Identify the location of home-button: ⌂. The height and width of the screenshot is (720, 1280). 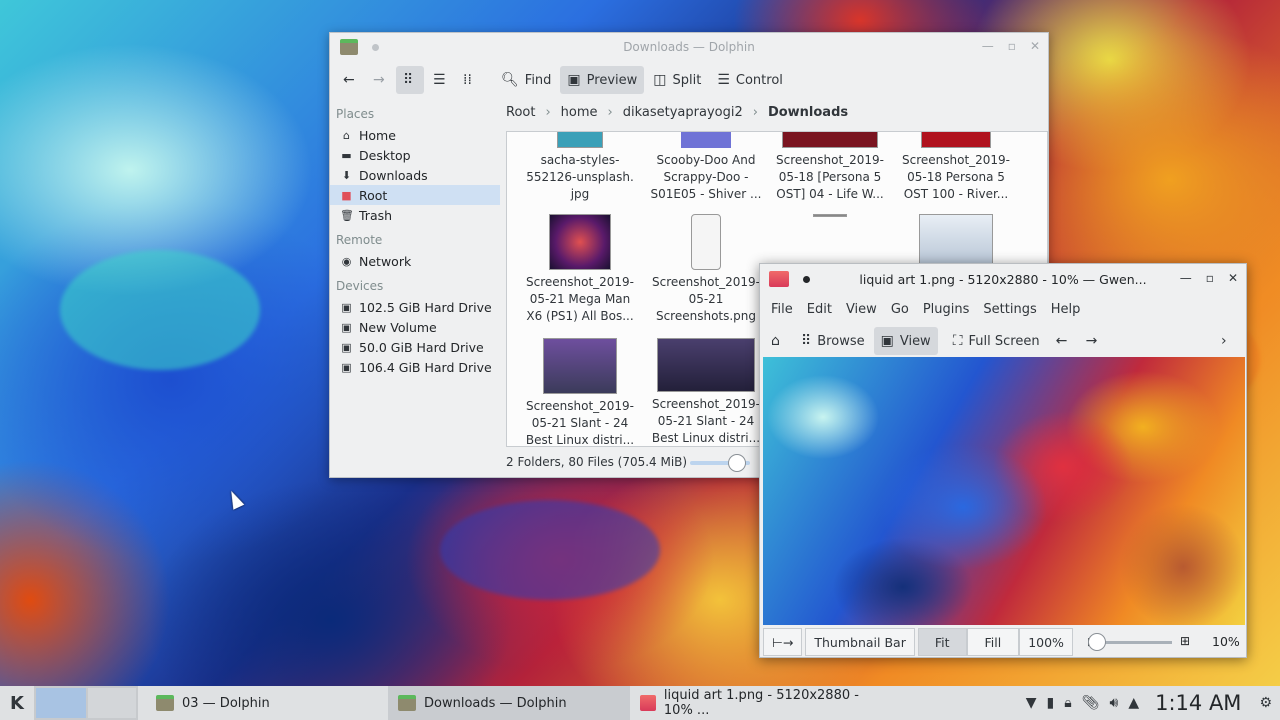
(778, 341).